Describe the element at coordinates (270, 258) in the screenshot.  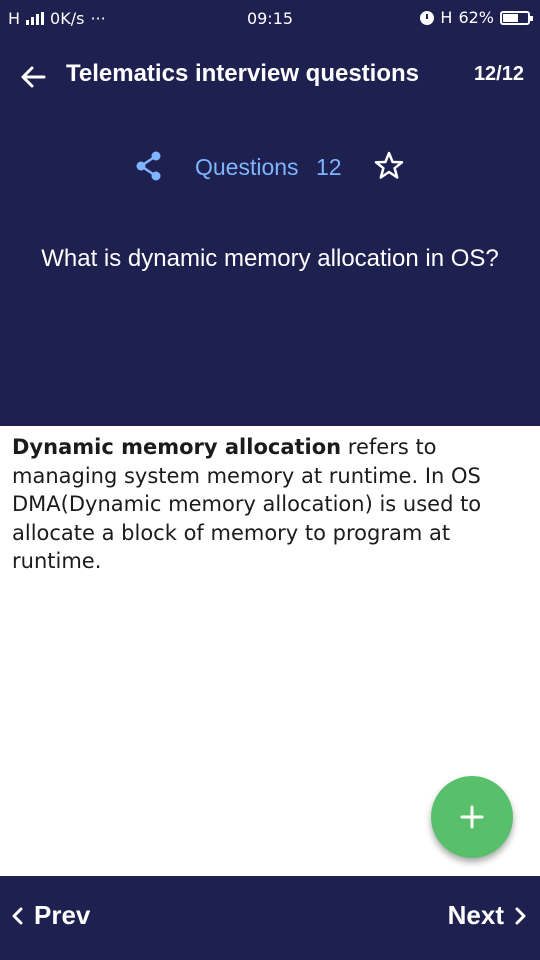
I see `question-text: What is dynamic memory allocation in OS?` at that location.